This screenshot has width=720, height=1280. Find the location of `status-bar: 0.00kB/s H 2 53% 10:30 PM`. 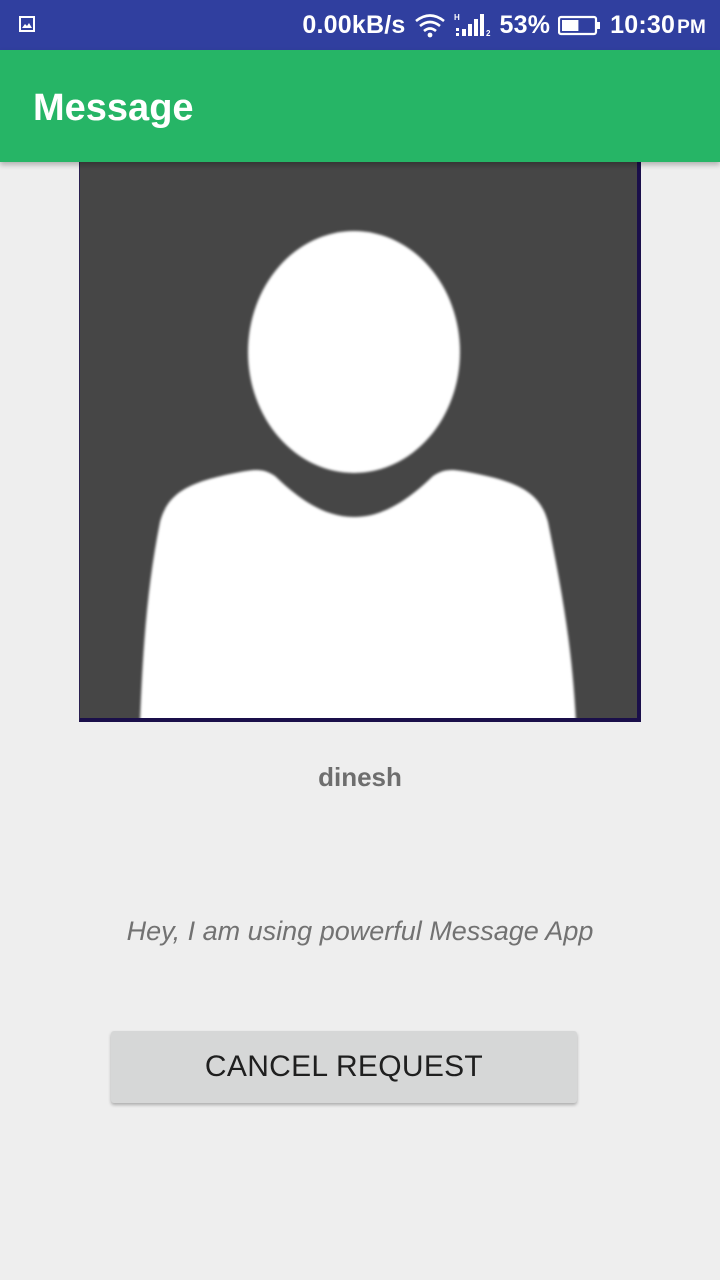

status-bar: 0.00kB/s H 2 53% 10:30 PM is located at coordinates (360, 25).